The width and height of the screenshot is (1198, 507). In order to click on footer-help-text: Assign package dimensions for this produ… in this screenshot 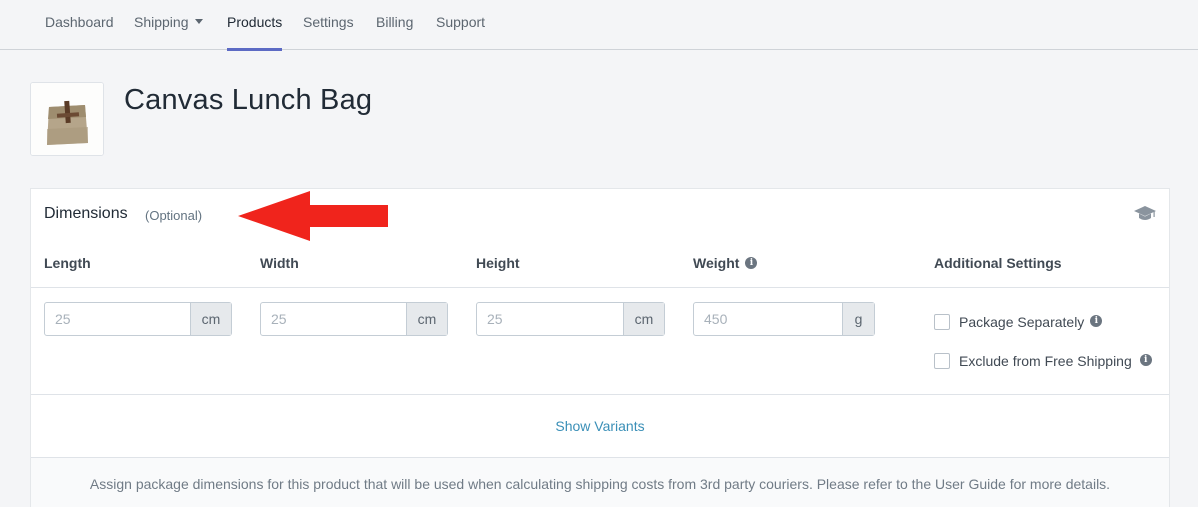, I will do `click(600, 484)`.